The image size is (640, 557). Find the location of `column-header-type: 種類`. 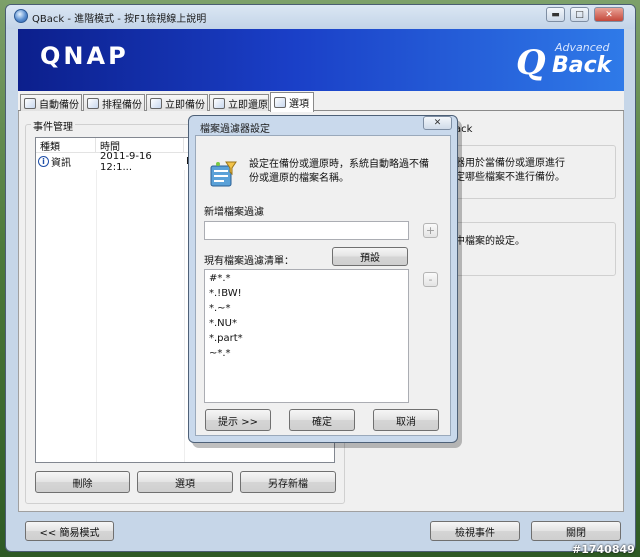

column-header-type: 種類 is located at coordinates (66, 145).